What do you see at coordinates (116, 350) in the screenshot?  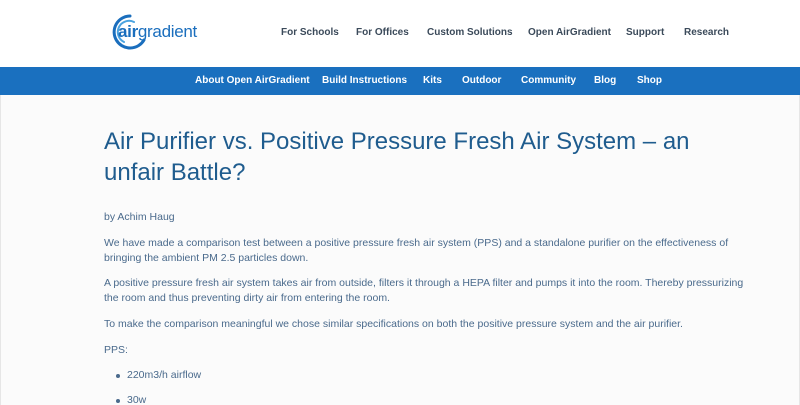 I see `article-paragraph-pps: PPS:` at bounding box center [116, 350].